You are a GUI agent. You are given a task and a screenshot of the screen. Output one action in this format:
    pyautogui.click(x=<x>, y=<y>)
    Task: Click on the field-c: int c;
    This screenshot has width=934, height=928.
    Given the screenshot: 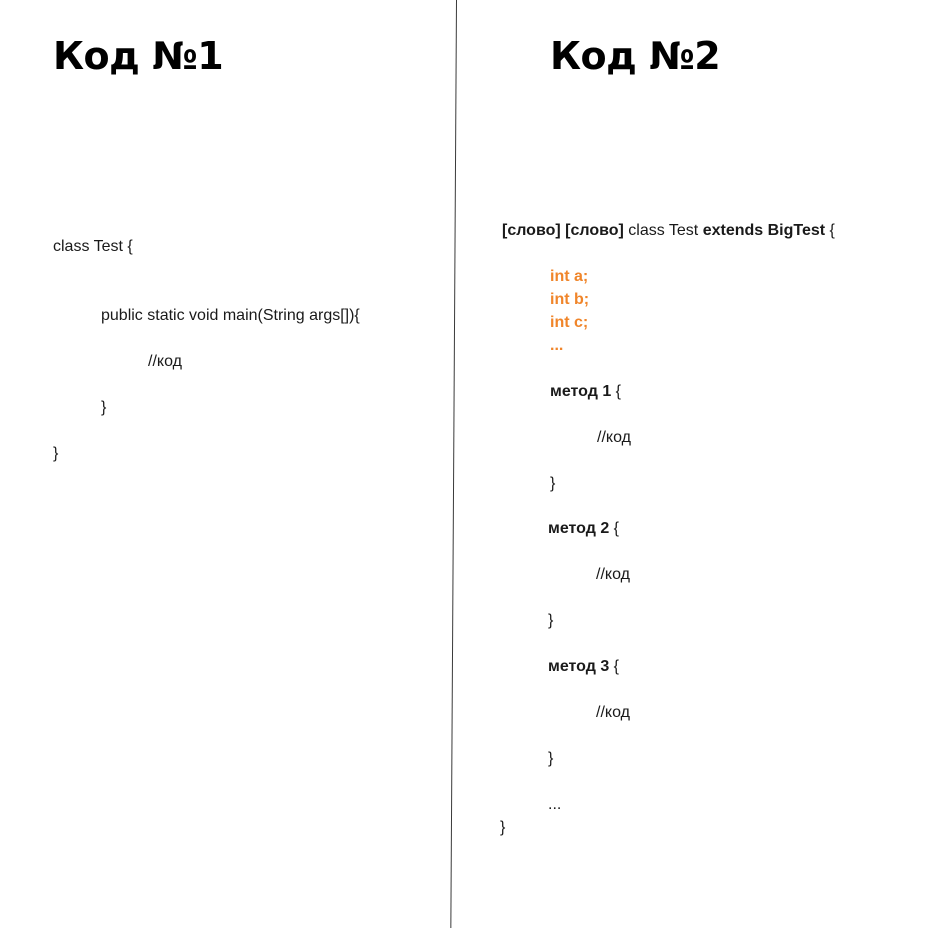 What is the action you would take?
    pyautogui.click(x=569, y=322)
    